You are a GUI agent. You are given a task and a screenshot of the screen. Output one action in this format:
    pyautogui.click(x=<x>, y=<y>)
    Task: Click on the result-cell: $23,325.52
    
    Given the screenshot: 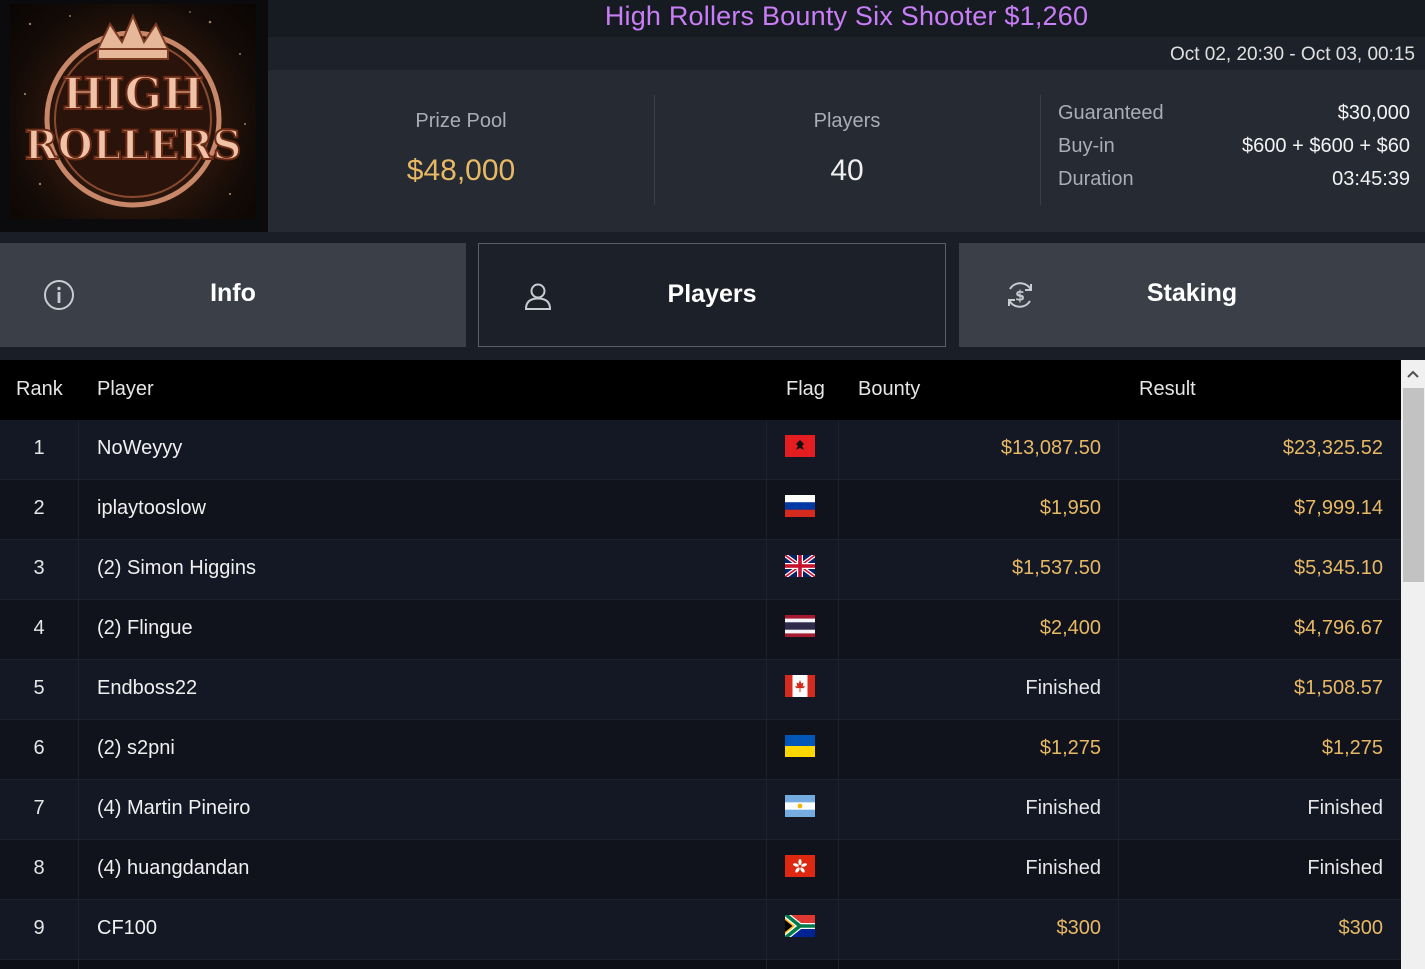 What is the action you would take?
    pyautogui.click(x=1332, y=448)
    